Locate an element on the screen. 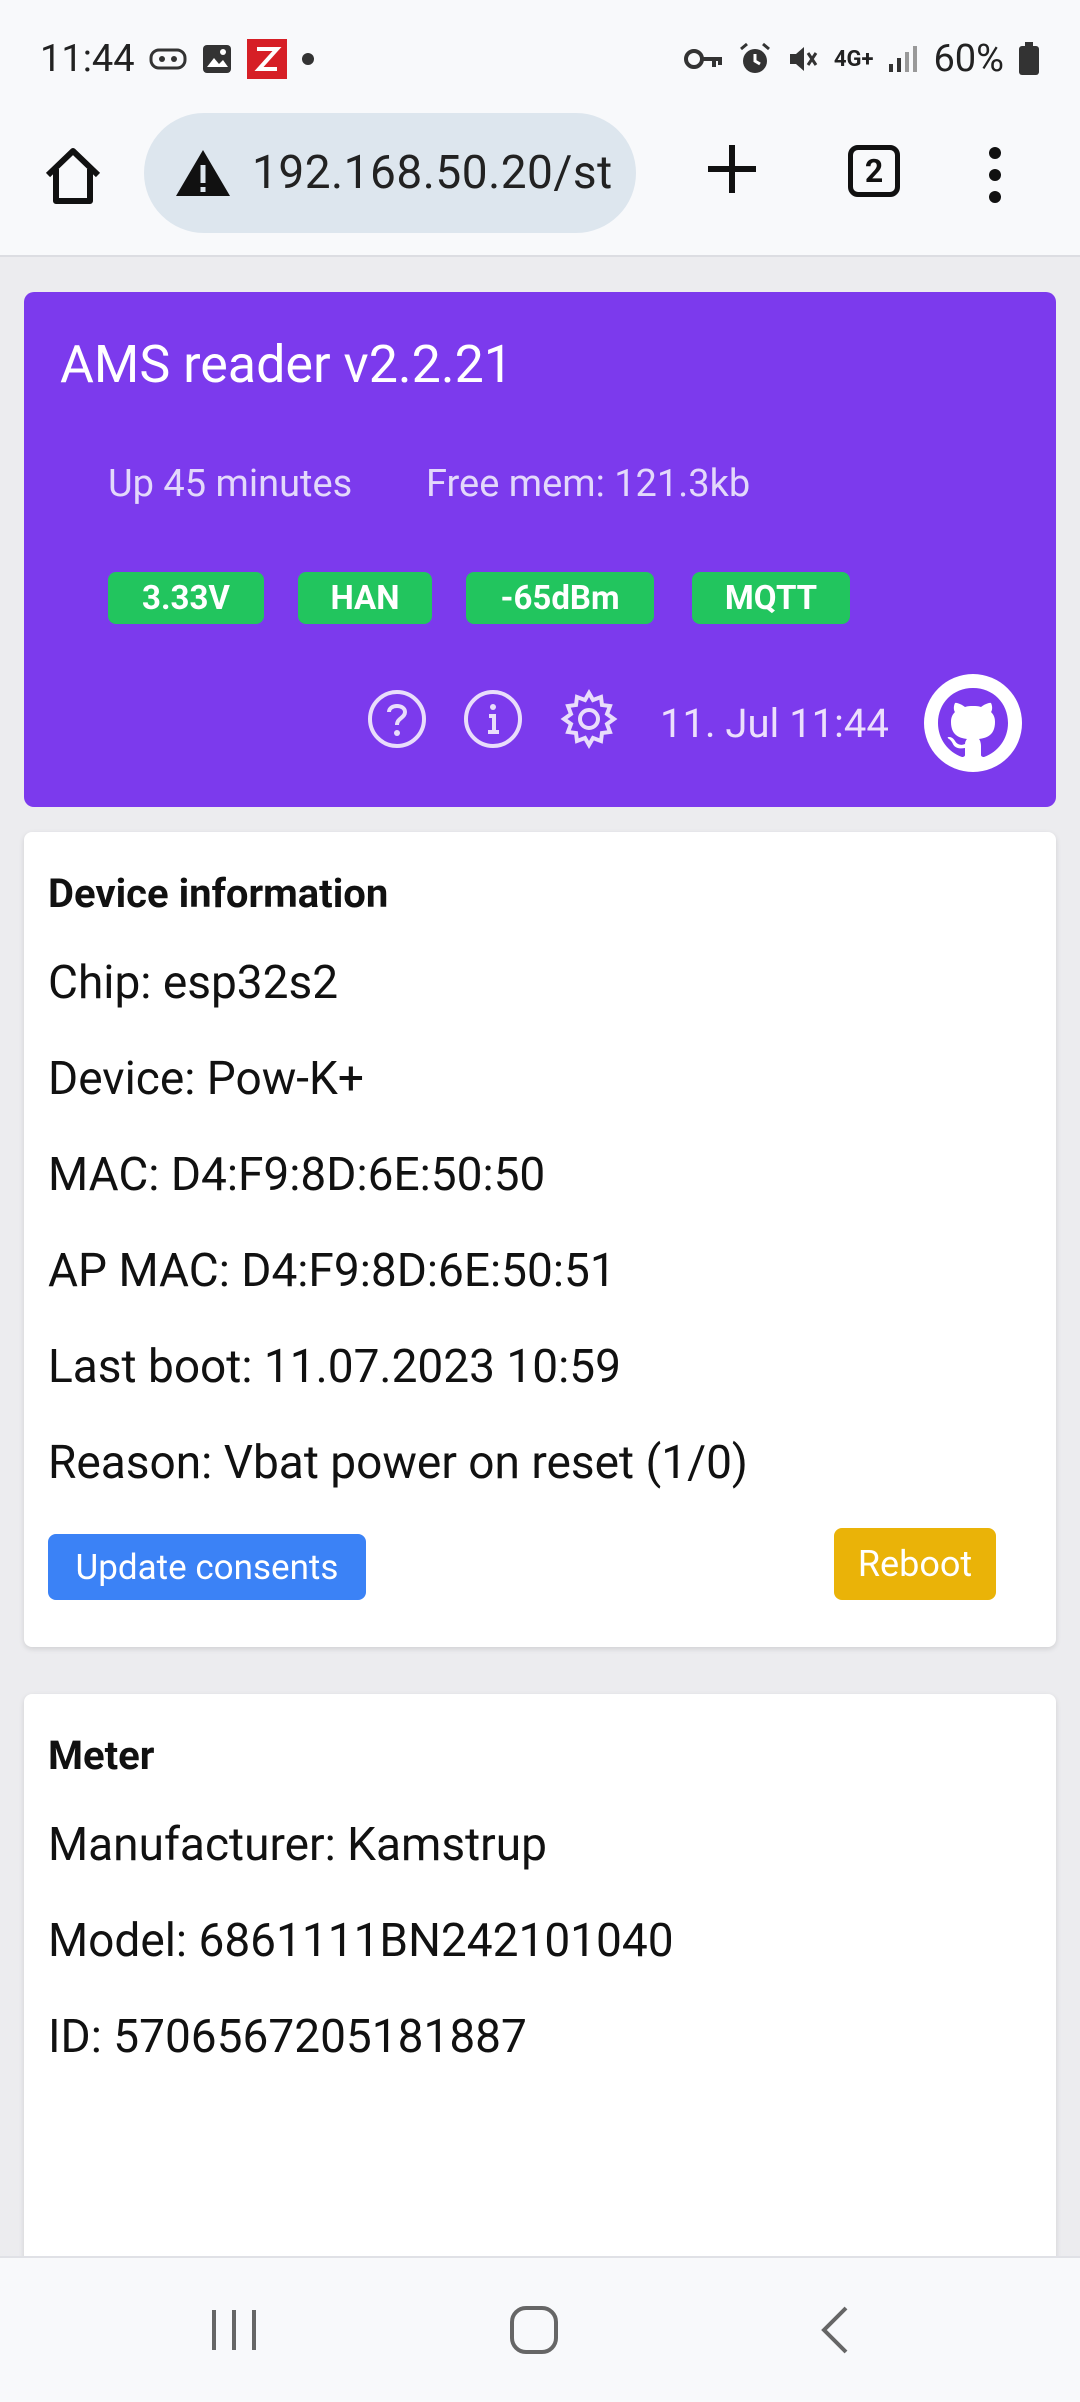  page-title: AMS reader v2.2.21 is located at coordinates (287, 364).